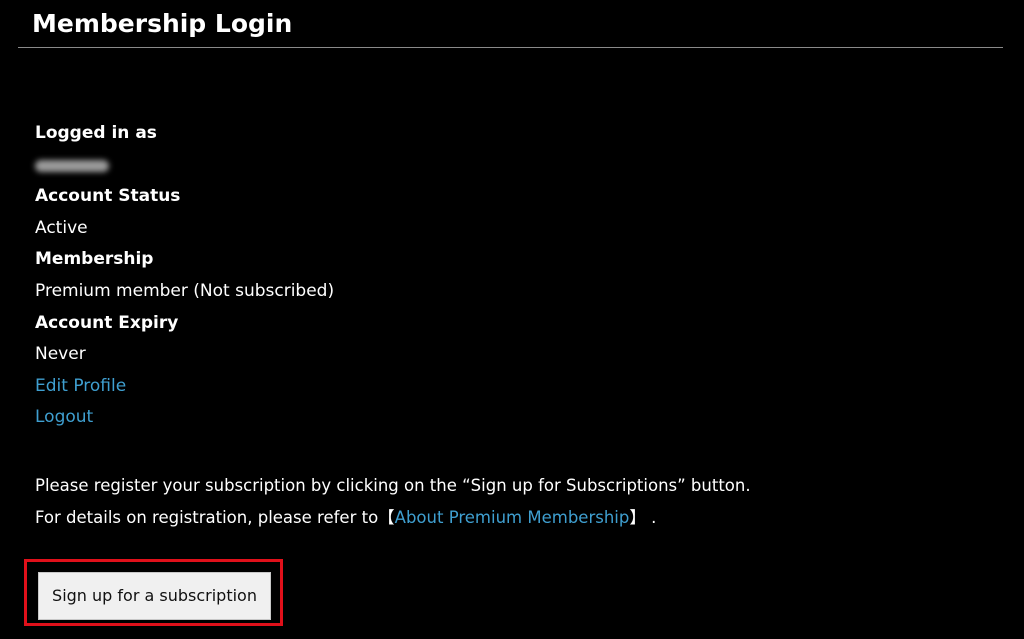 Image resolution: width=1024 pixels, height=639 pixels. What do you see at coordinates (108, 196) in the screenshot?
I see `account-status-label: Account Status` at bounding box center [108, 196].